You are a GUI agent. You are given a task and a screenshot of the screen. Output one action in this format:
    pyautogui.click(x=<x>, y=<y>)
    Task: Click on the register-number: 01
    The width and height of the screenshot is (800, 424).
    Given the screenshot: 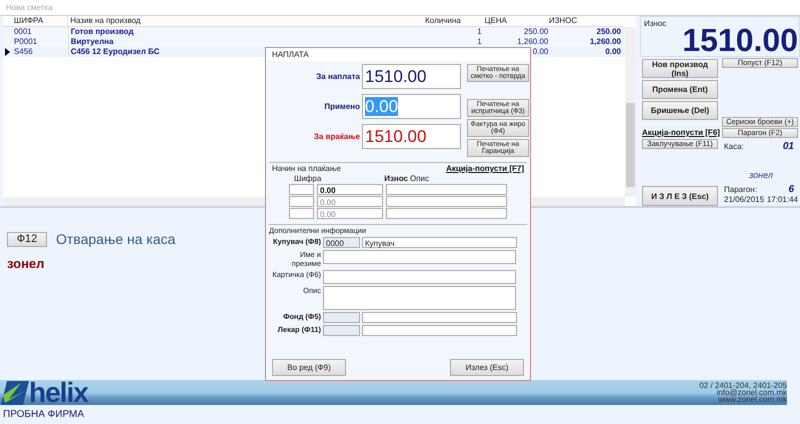 What is the action you would take?
    pyautogui.click(x=788, y=146)
    